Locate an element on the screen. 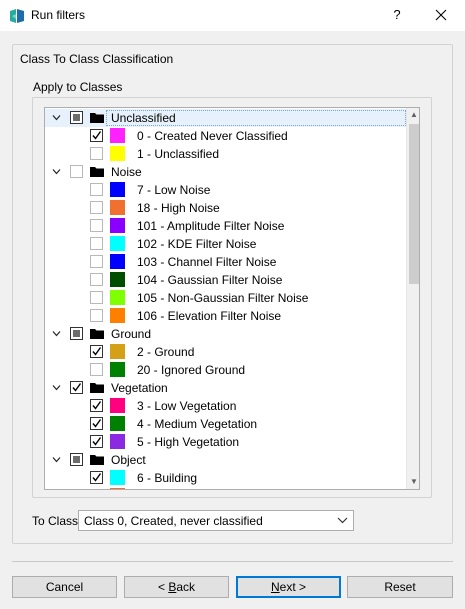  scrollbar-thumb is located at coordinates (414, 204).